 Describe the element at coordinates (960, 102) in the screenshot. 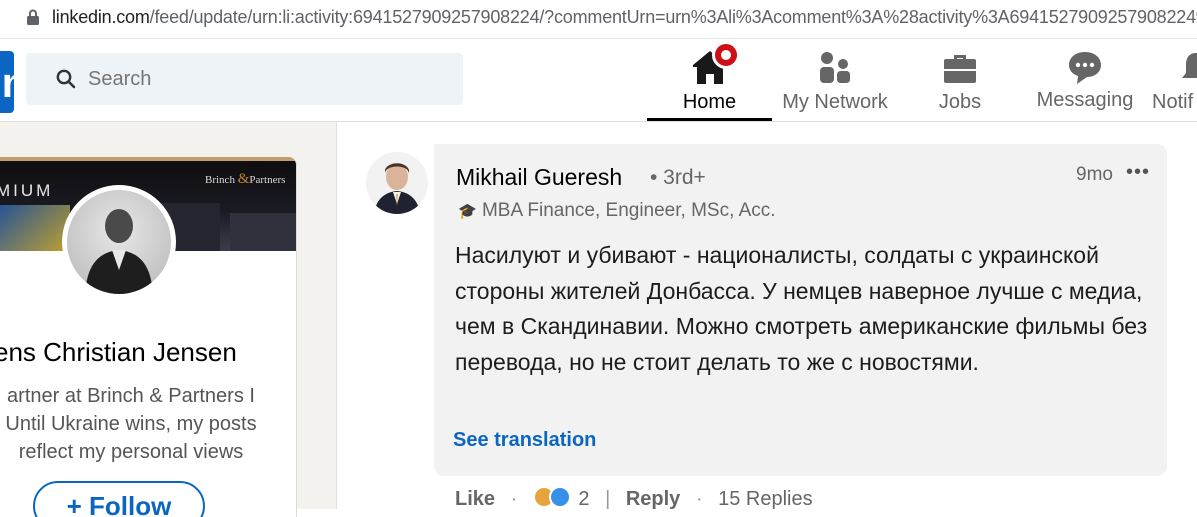

I see `nav-jobs-label: Jobs` at that location.